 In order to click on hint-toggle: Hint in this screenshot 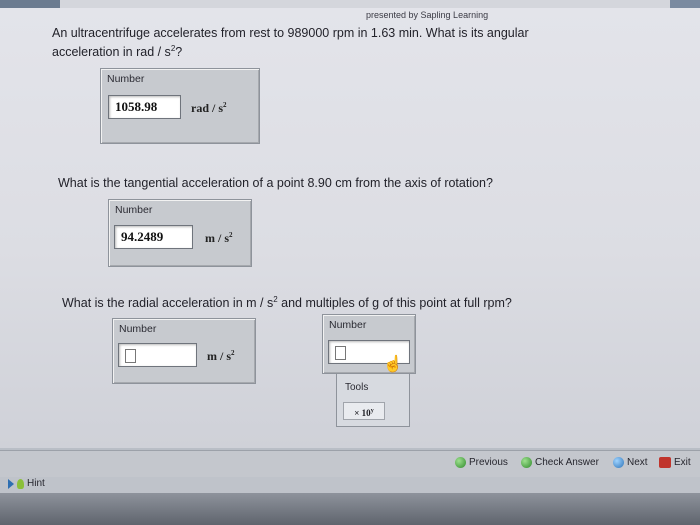, I will do `click(26, 483)`.